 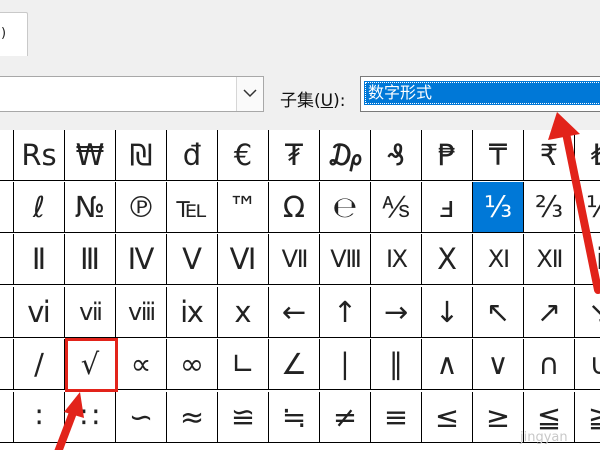 I want to click on arrow-to-sqrt-icon, so click(x=69, y=421).